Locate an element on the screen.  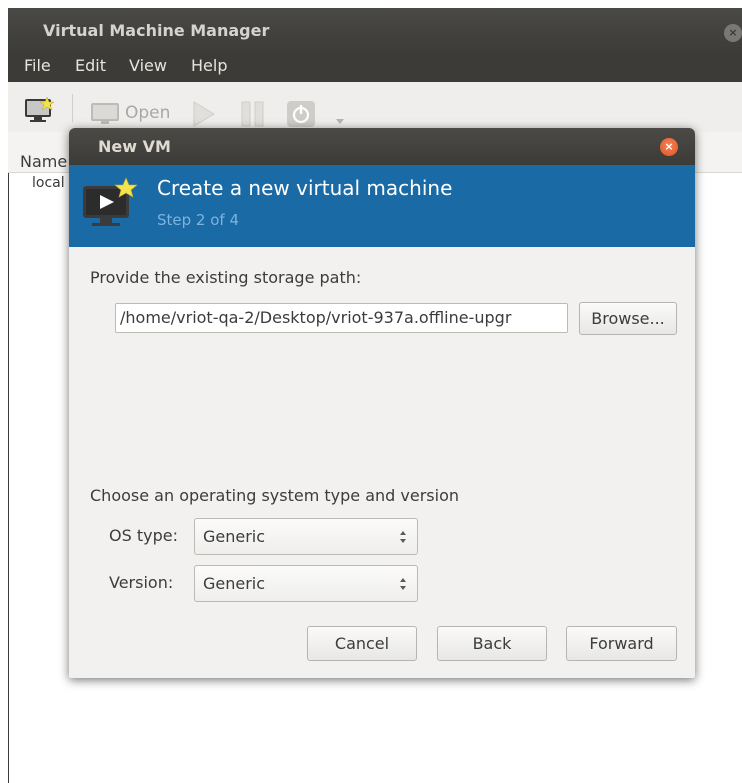
dialog-close-icon: × is located at coordinates (669, 147).